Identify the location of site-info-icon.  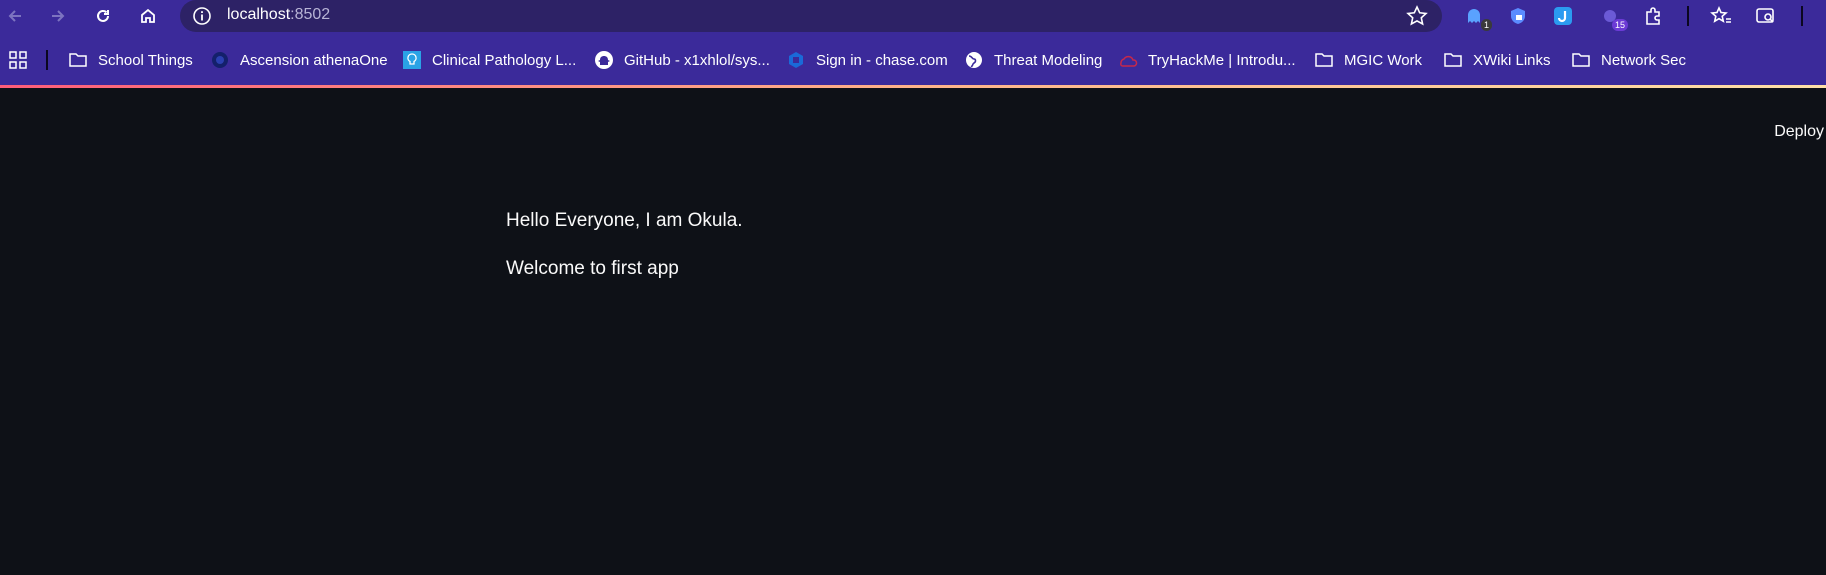
(202, 16).